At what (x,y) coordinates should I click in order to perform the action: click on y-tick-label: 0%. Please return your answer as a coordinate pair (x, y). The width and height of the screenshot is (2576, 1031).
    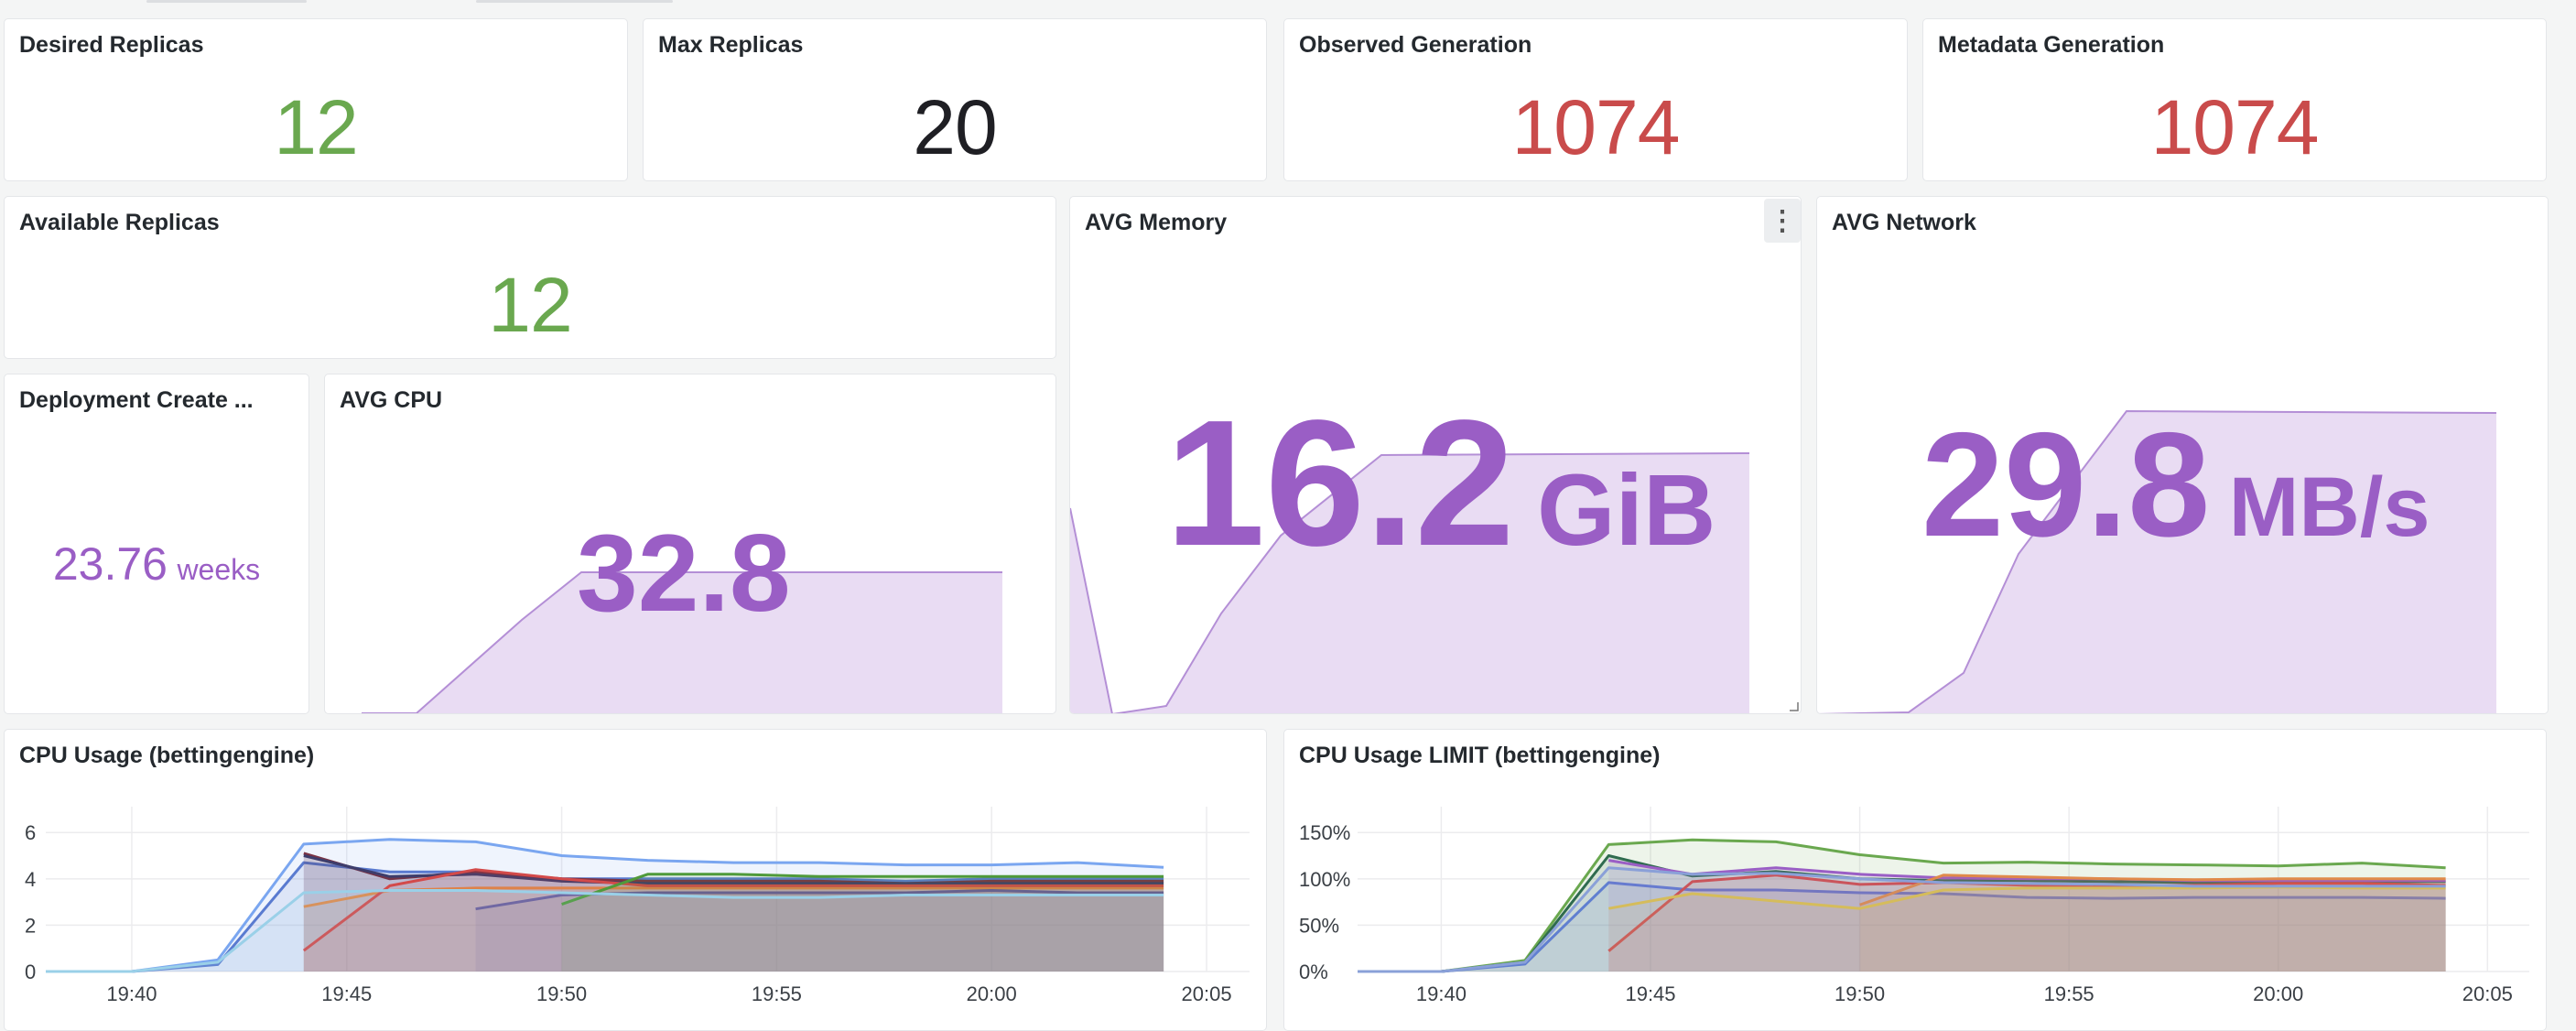
    Looking at the image, I should click on (1314, 971).